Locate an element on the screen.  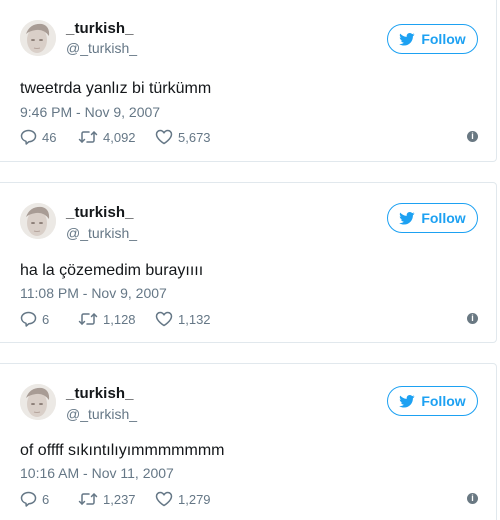
like-button: 1,132 is located at coordinates (183, 319).